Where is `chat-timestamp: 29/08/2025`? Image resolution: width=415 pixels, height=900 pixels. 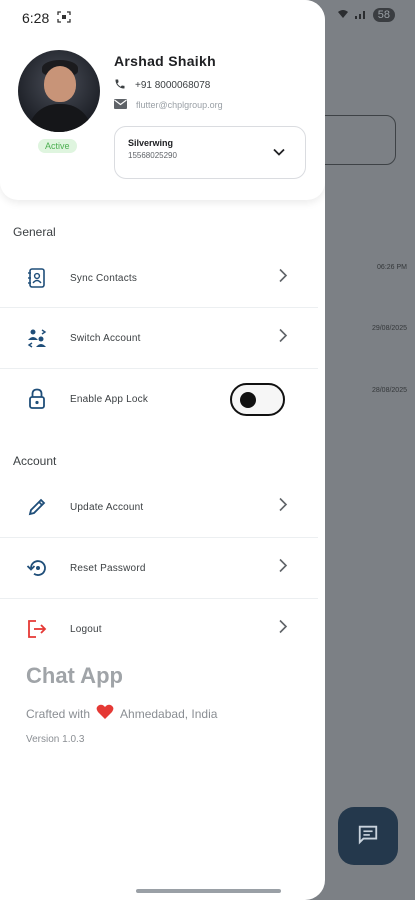 chat-timestamp: 29/08/2025 is located at coordinates (389, 328).